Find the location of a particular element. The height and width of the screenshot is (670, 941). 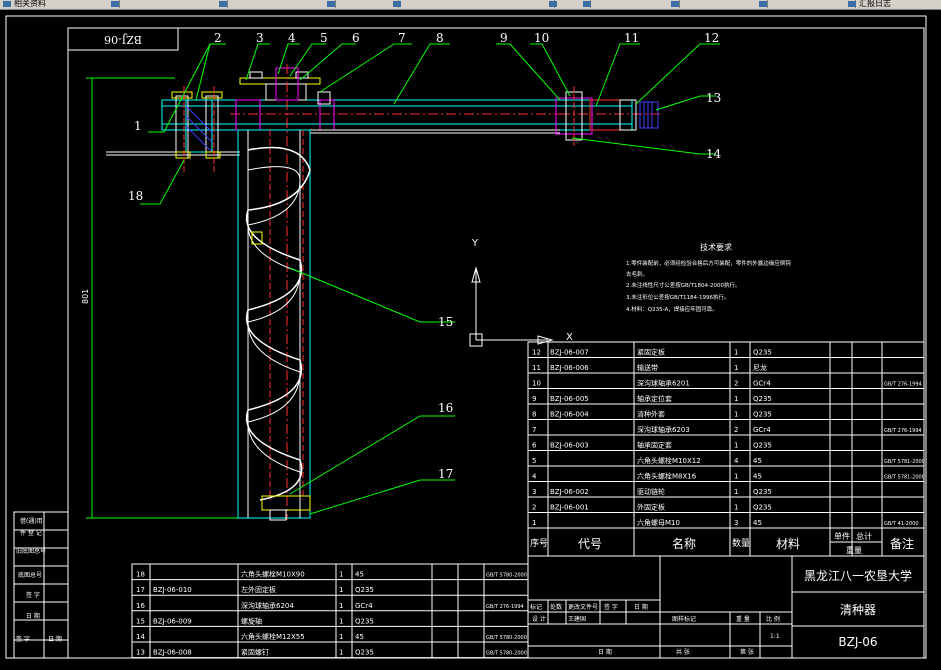

vertical-dim-text: 801 is located at coordinates (85, 296).